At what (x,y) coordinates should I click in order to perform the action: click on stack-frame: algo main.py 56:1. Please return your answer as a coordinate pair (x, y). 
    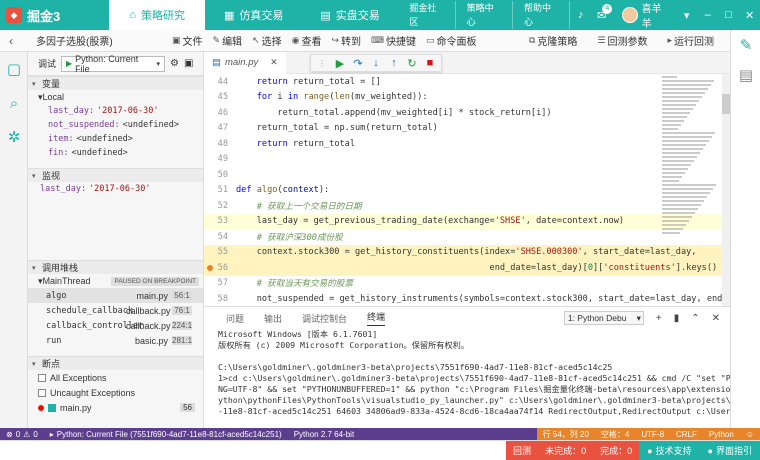
    Looking at the image, I should click on (115, 295).